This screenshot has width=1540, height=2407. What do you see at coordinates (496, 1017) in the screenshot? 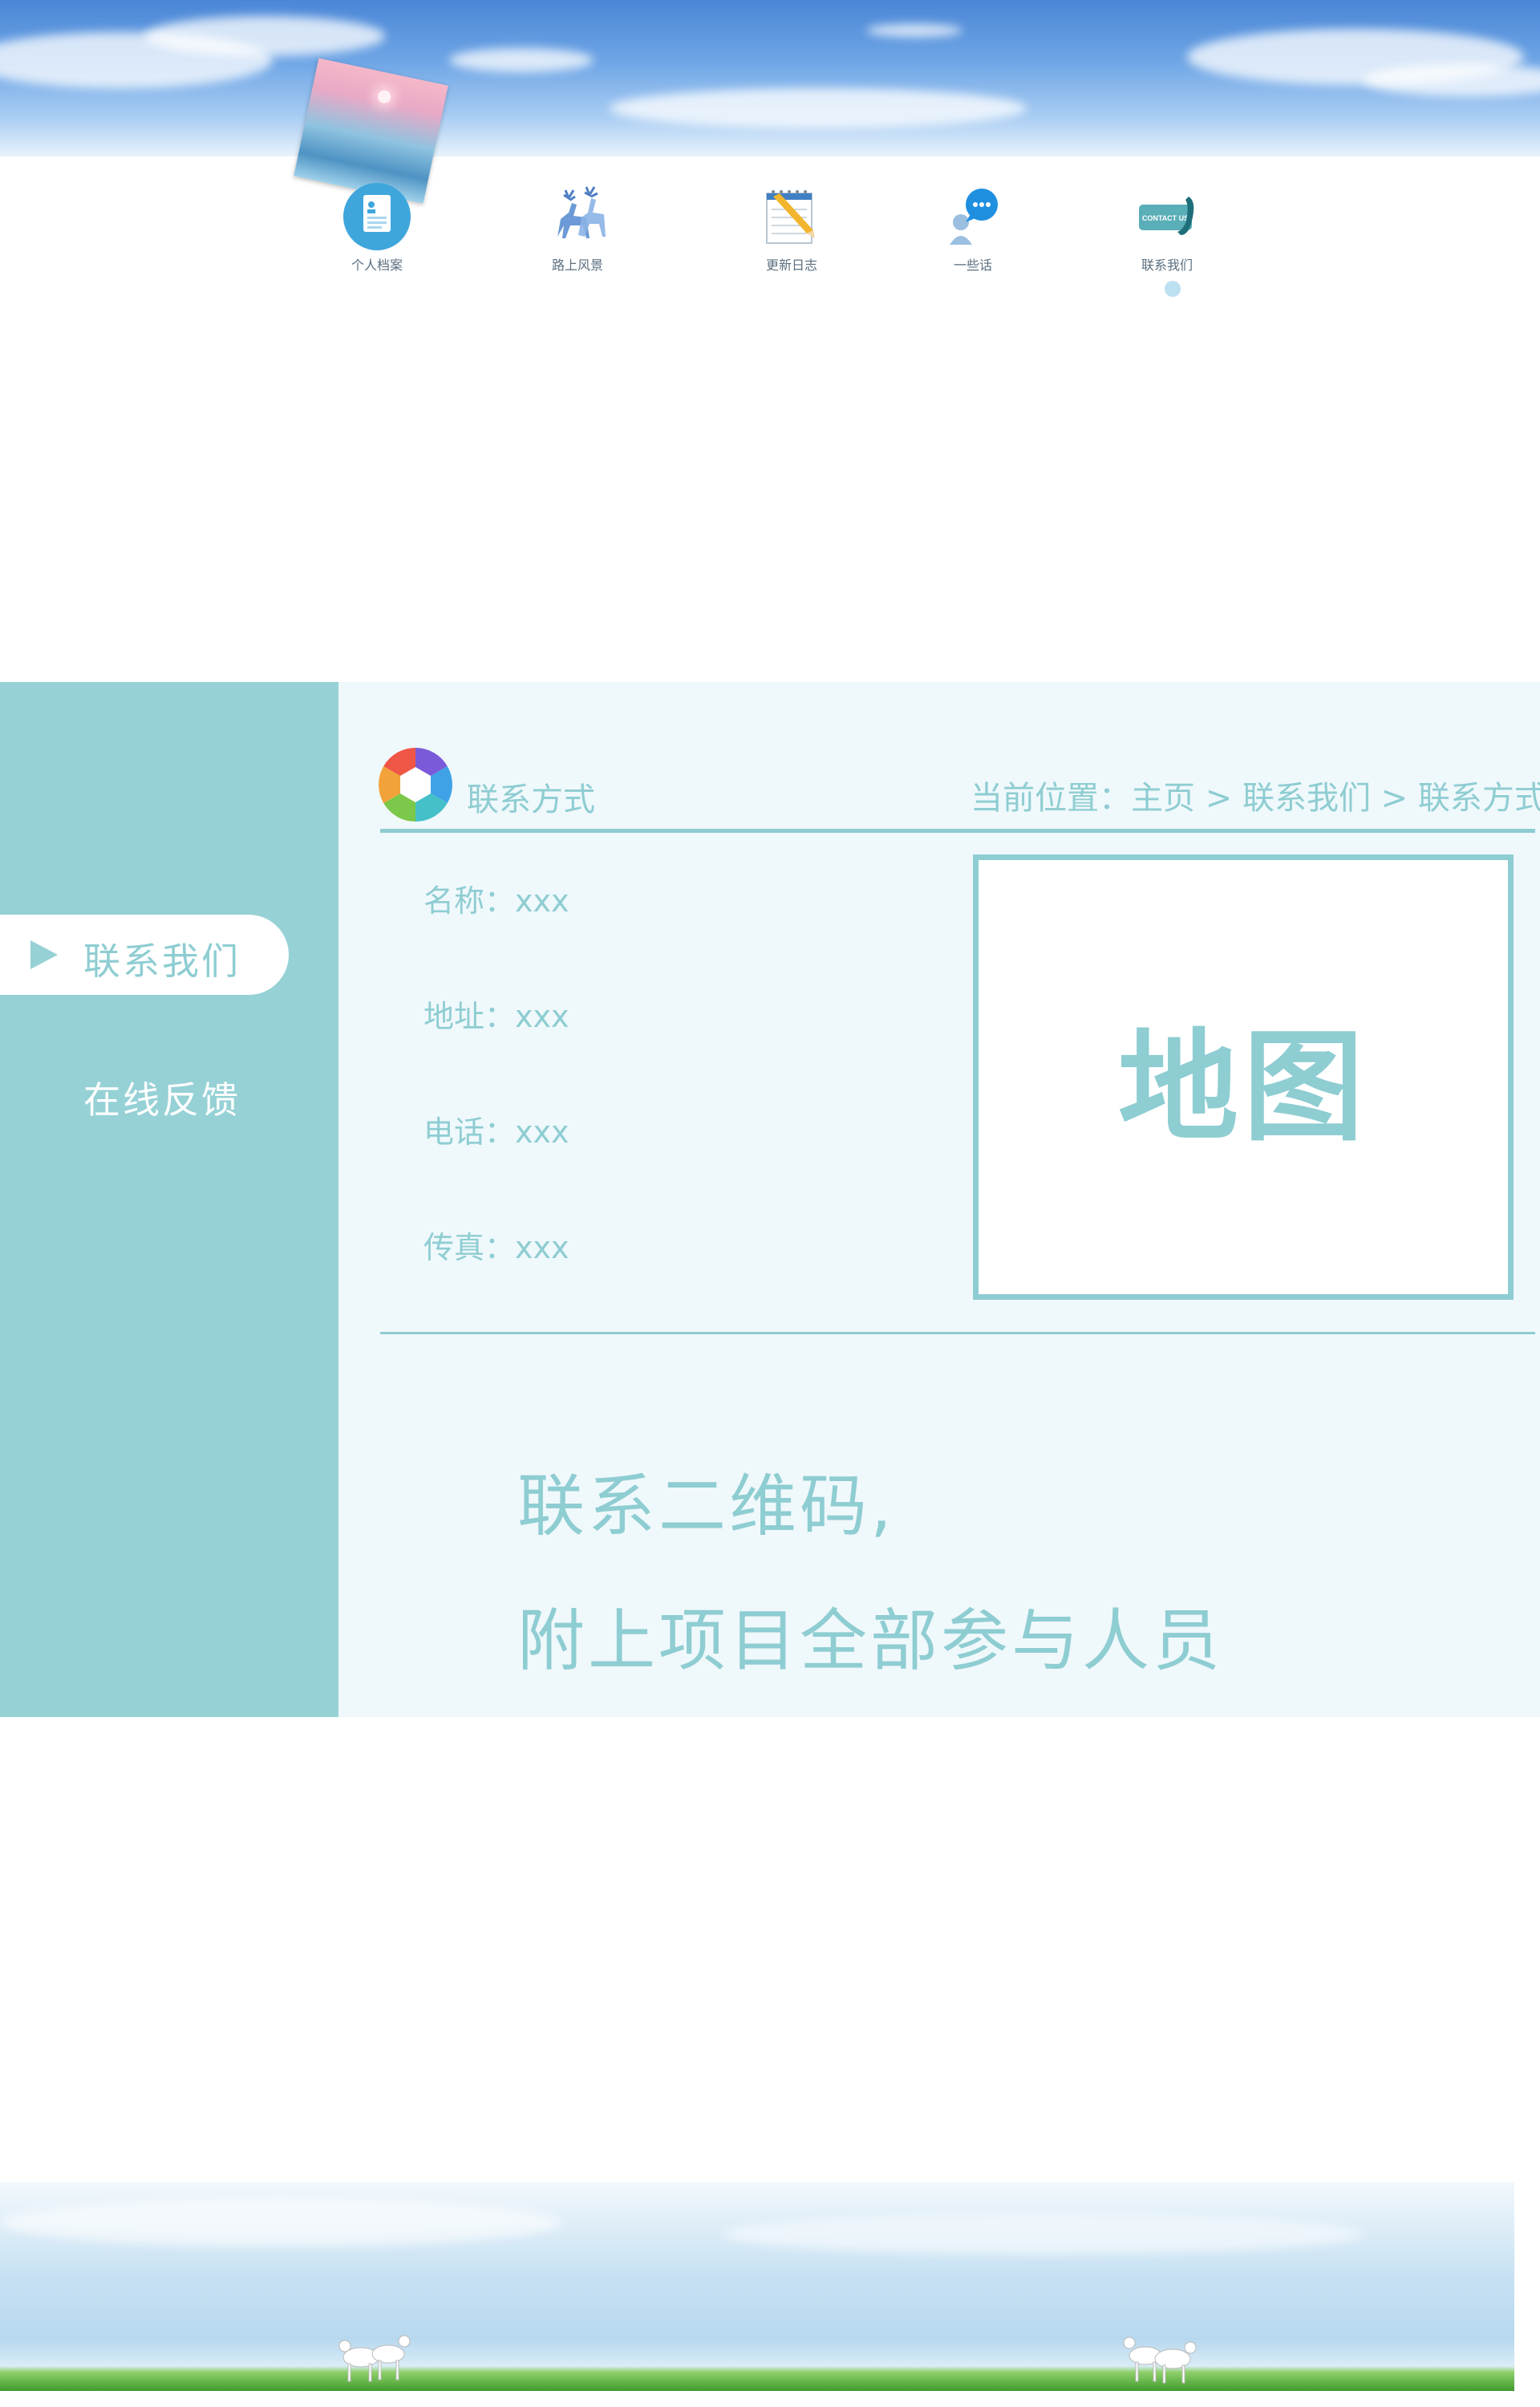
I see `contact-address: 地址：xxx` at bounding box center [496, 1017].